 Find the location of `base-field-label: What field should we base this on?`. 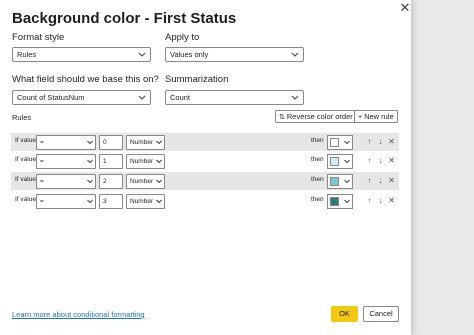

base-field-label: What field should we base this on? is located at coordinates (85, 79).